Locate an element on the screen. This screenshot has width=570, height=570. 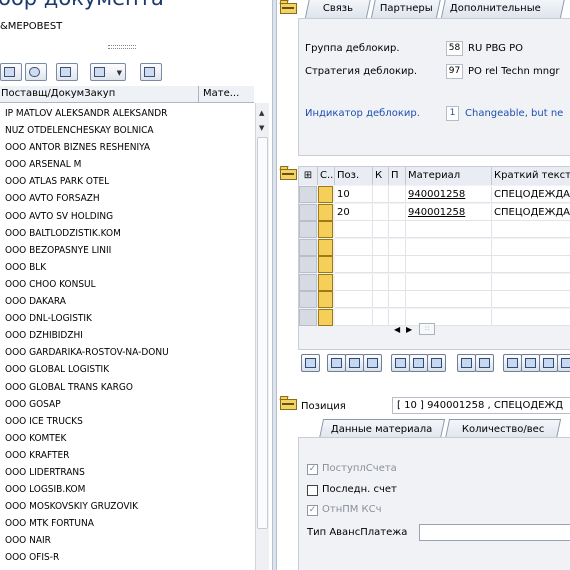
vendor-list-item: OOO ATLAS PARK OTEL is located at coordinates (99, 181).